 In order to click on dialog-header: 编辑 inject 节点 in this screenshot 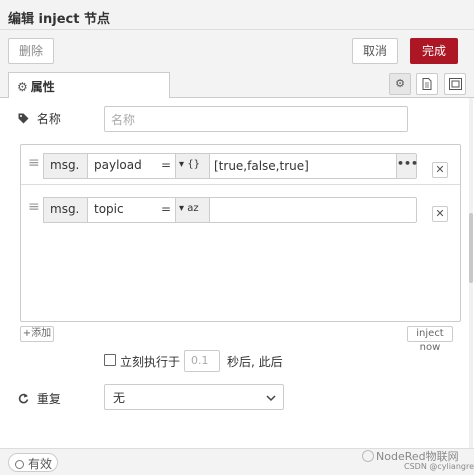, I will do `click(237, 15)`.